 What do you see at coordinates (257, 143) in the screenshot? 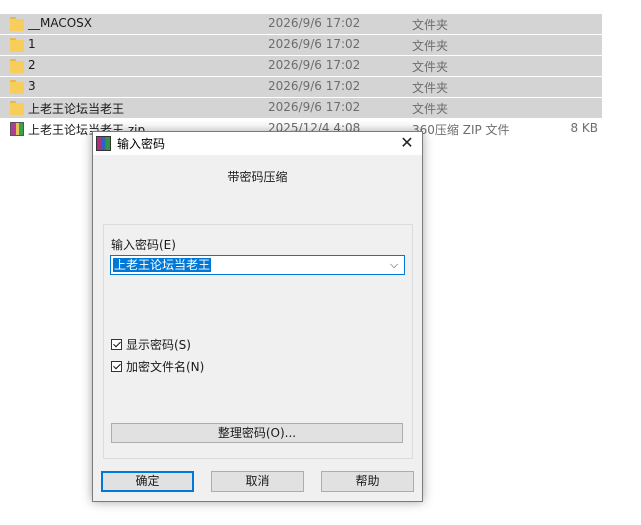
I see `dialog-titlebar: 输入密码 ✕` at bounding box center [257, 143].